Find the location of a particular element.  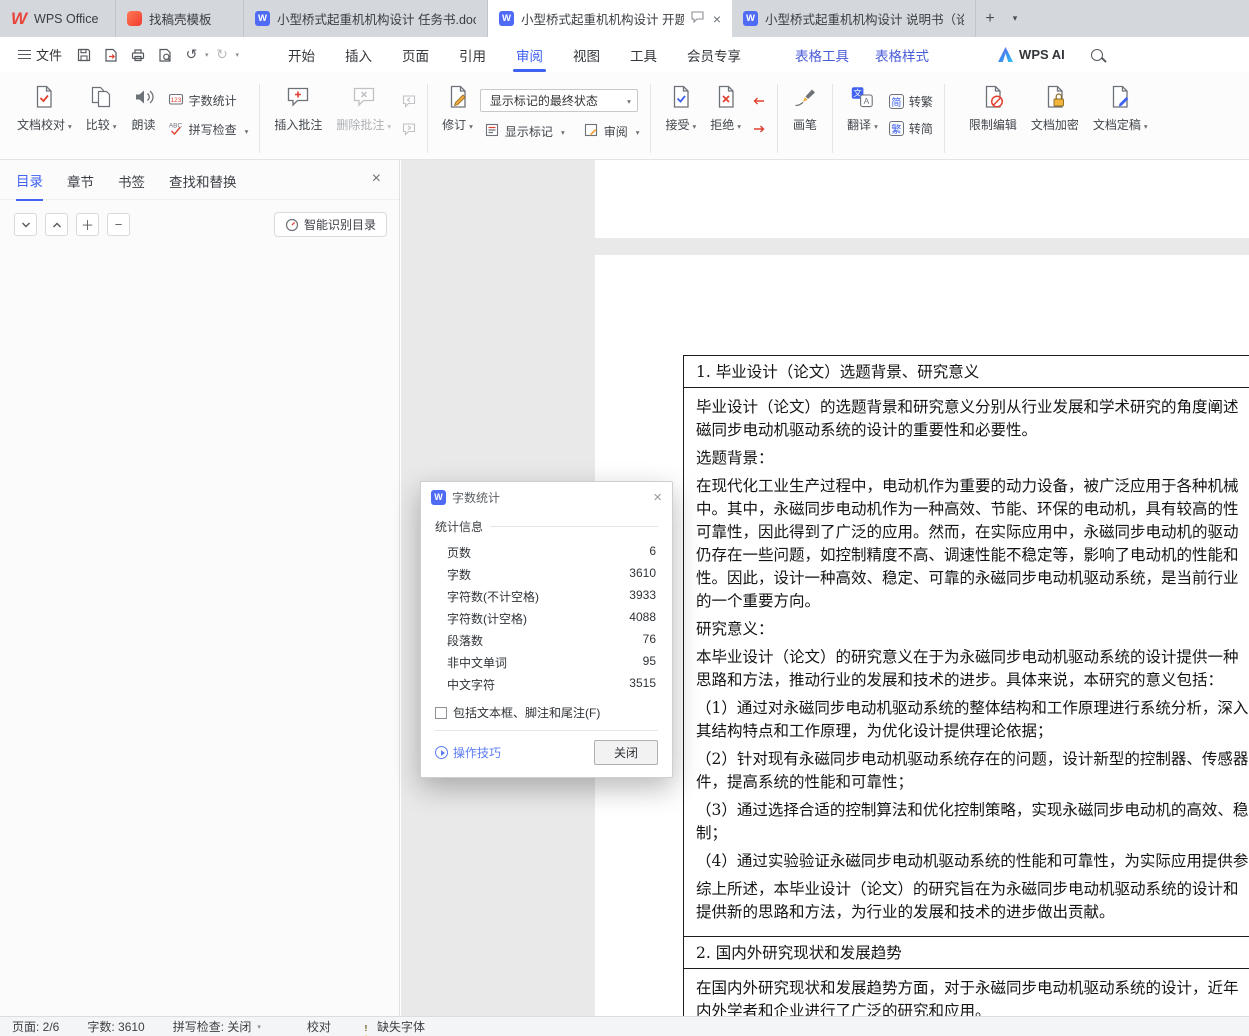

zoom-in-plus-button: ＋ is located at coordinates (87, 224).